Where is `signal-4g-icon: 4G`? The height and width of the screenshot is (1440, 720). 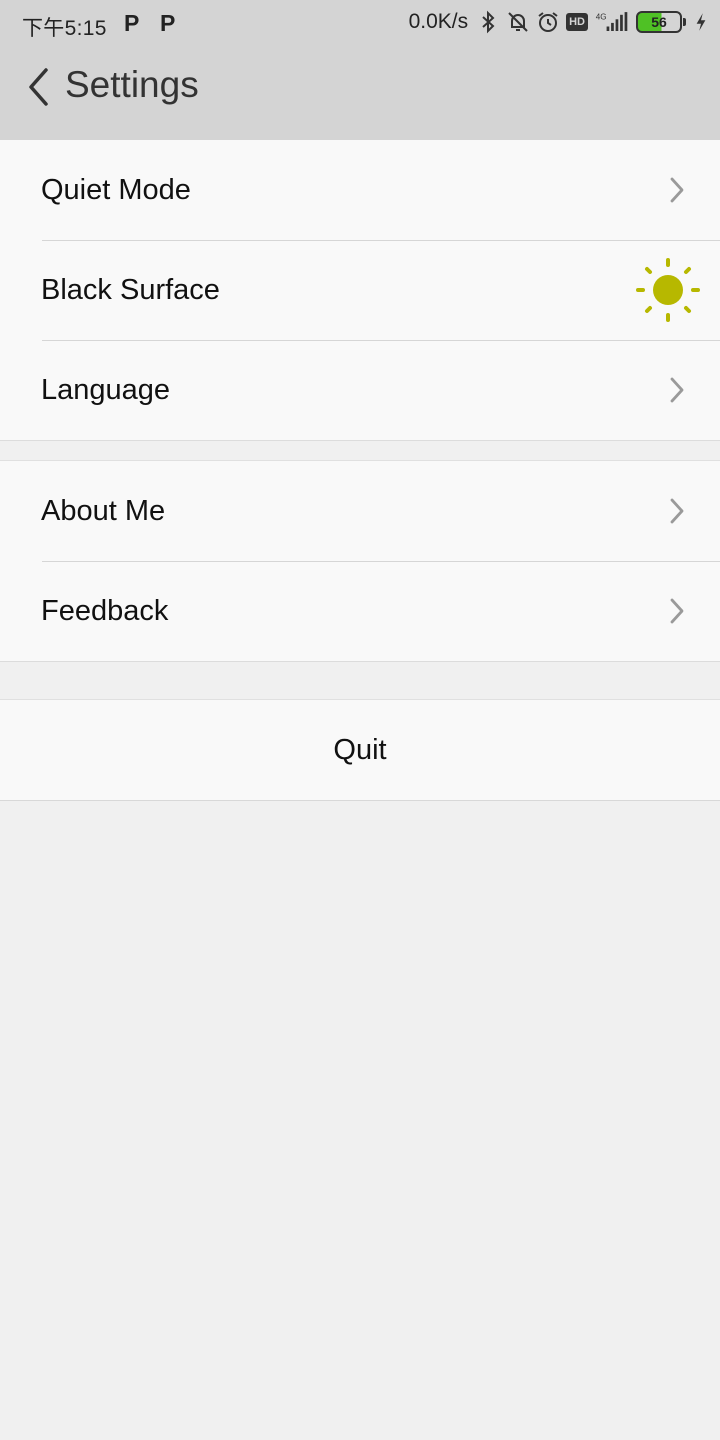 signal-4g-icon: 4G is located at coordinates (612, 22).